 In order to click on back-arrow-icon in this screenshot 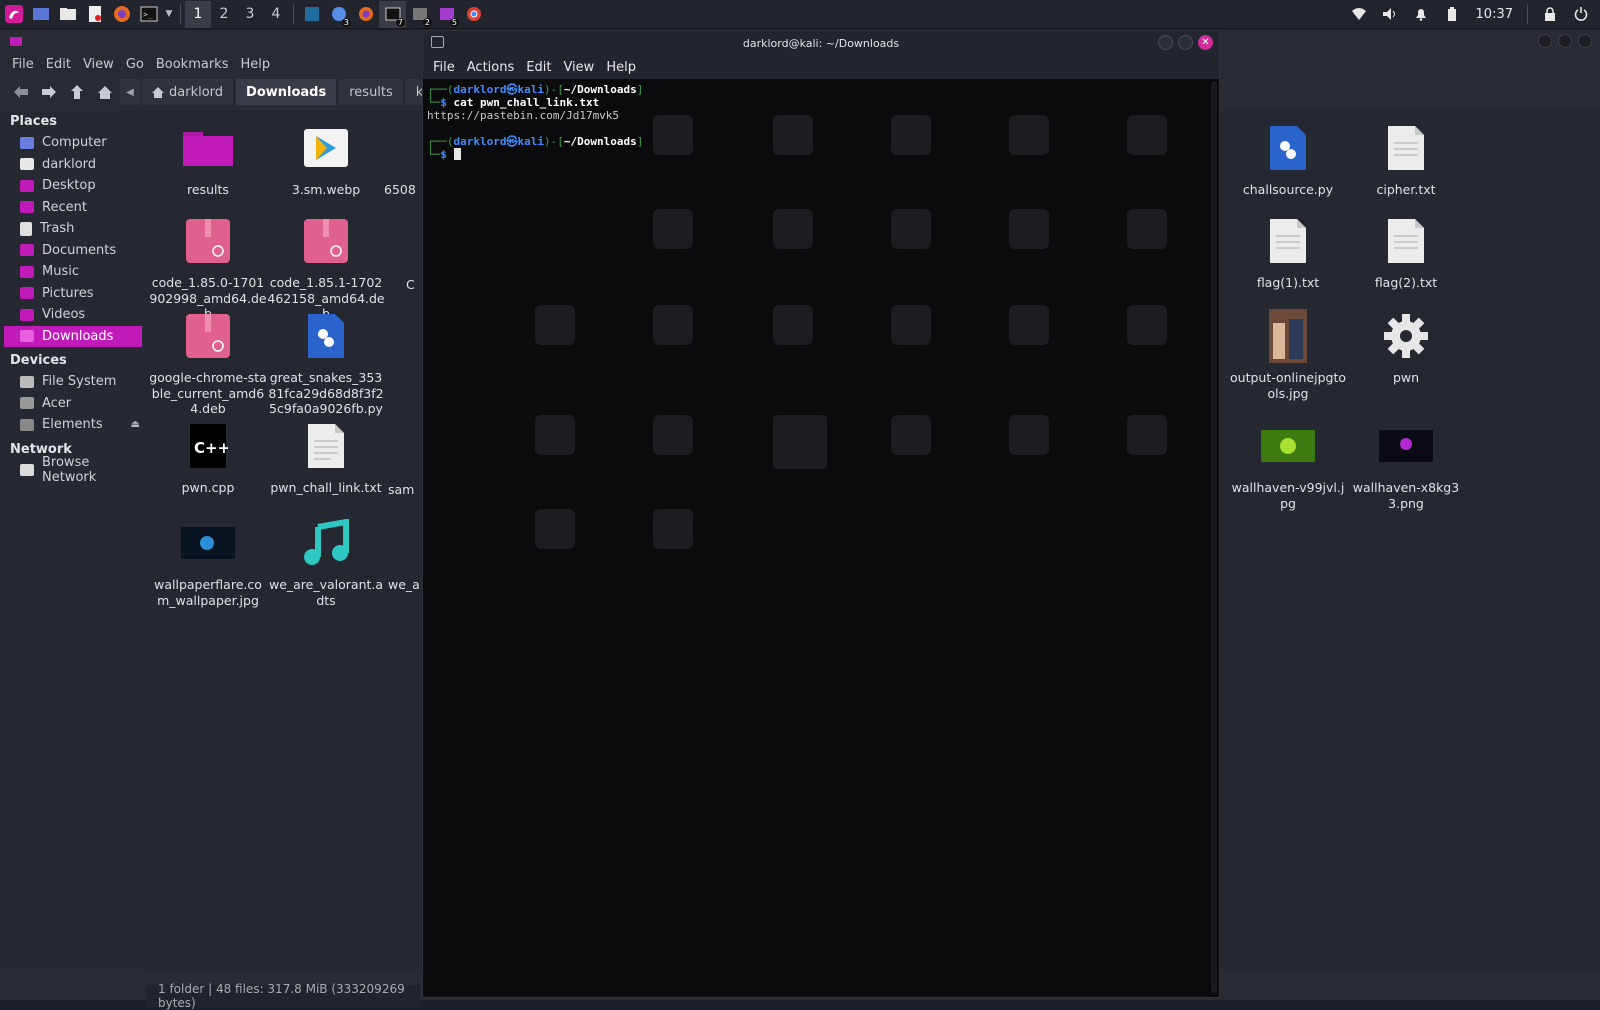, I will do `click(21, 92)`.